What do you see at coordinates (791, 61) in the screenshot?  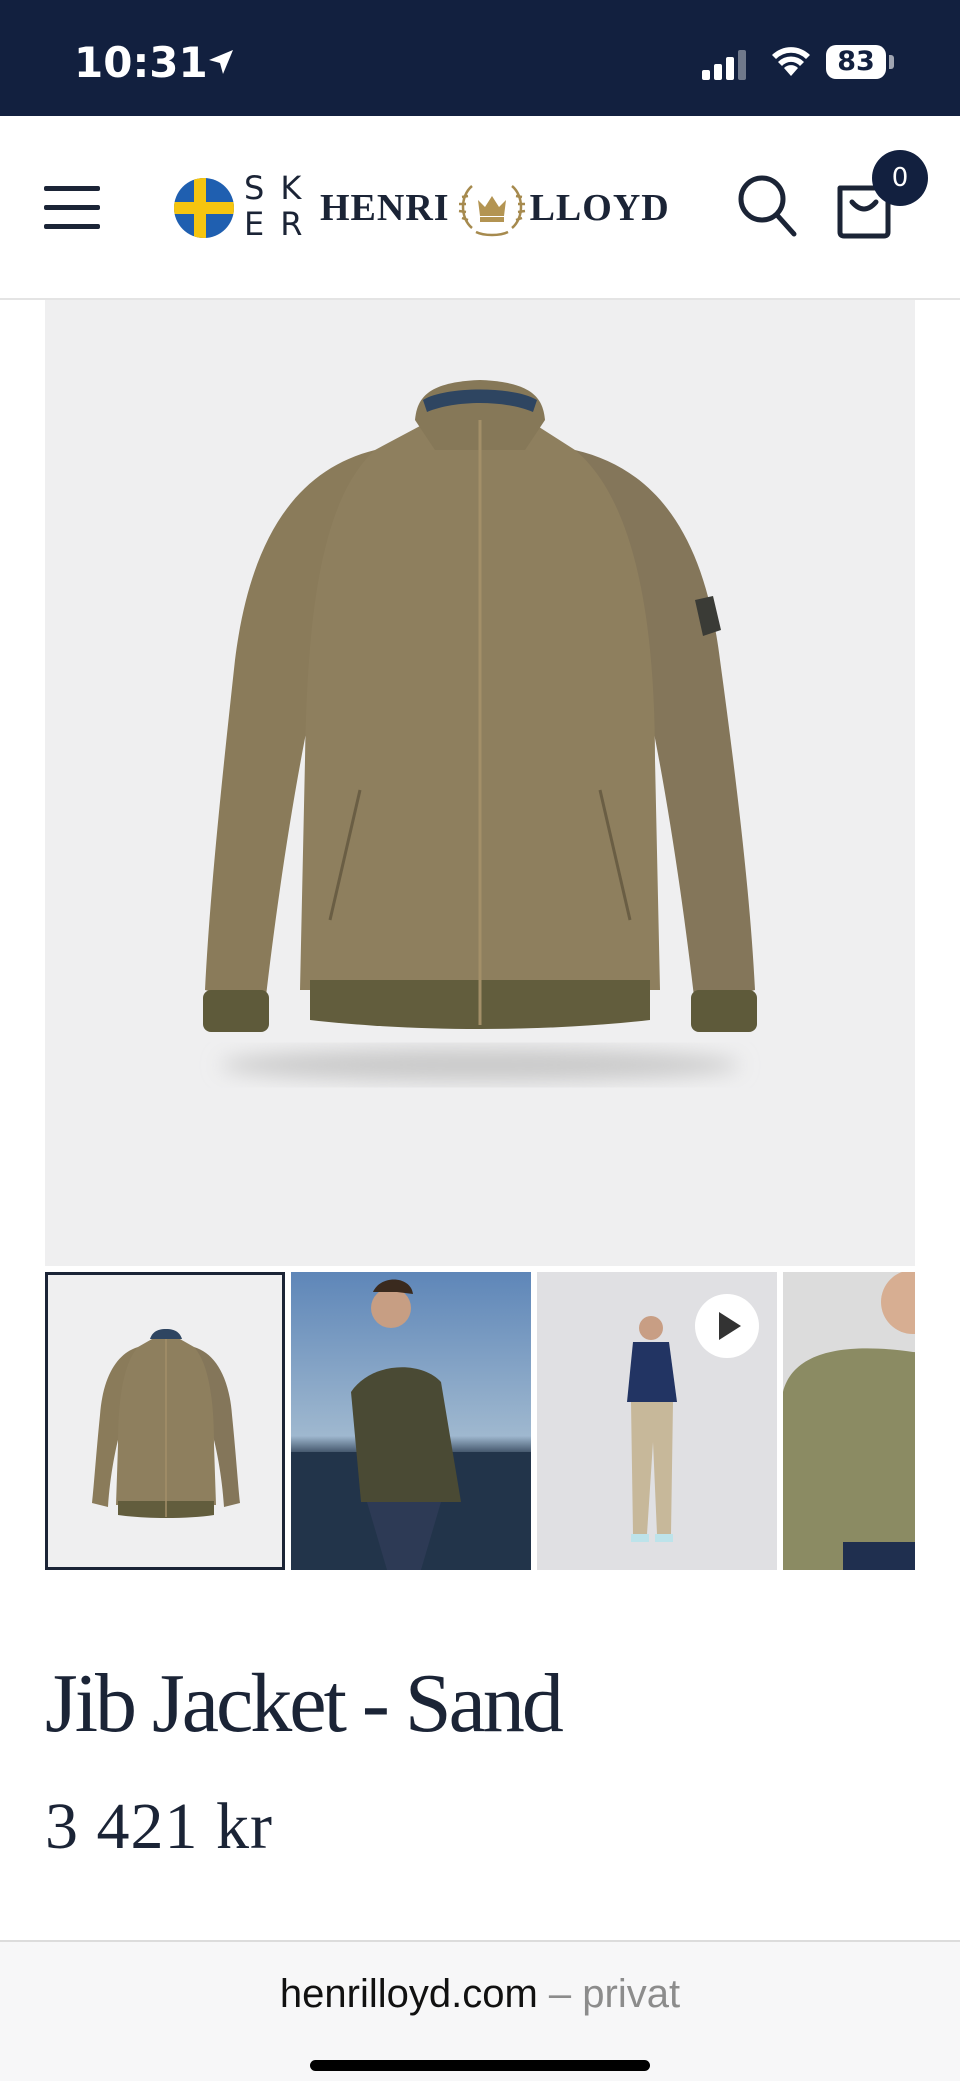 I see `wifi-icon` at bounding box center [791, 61].